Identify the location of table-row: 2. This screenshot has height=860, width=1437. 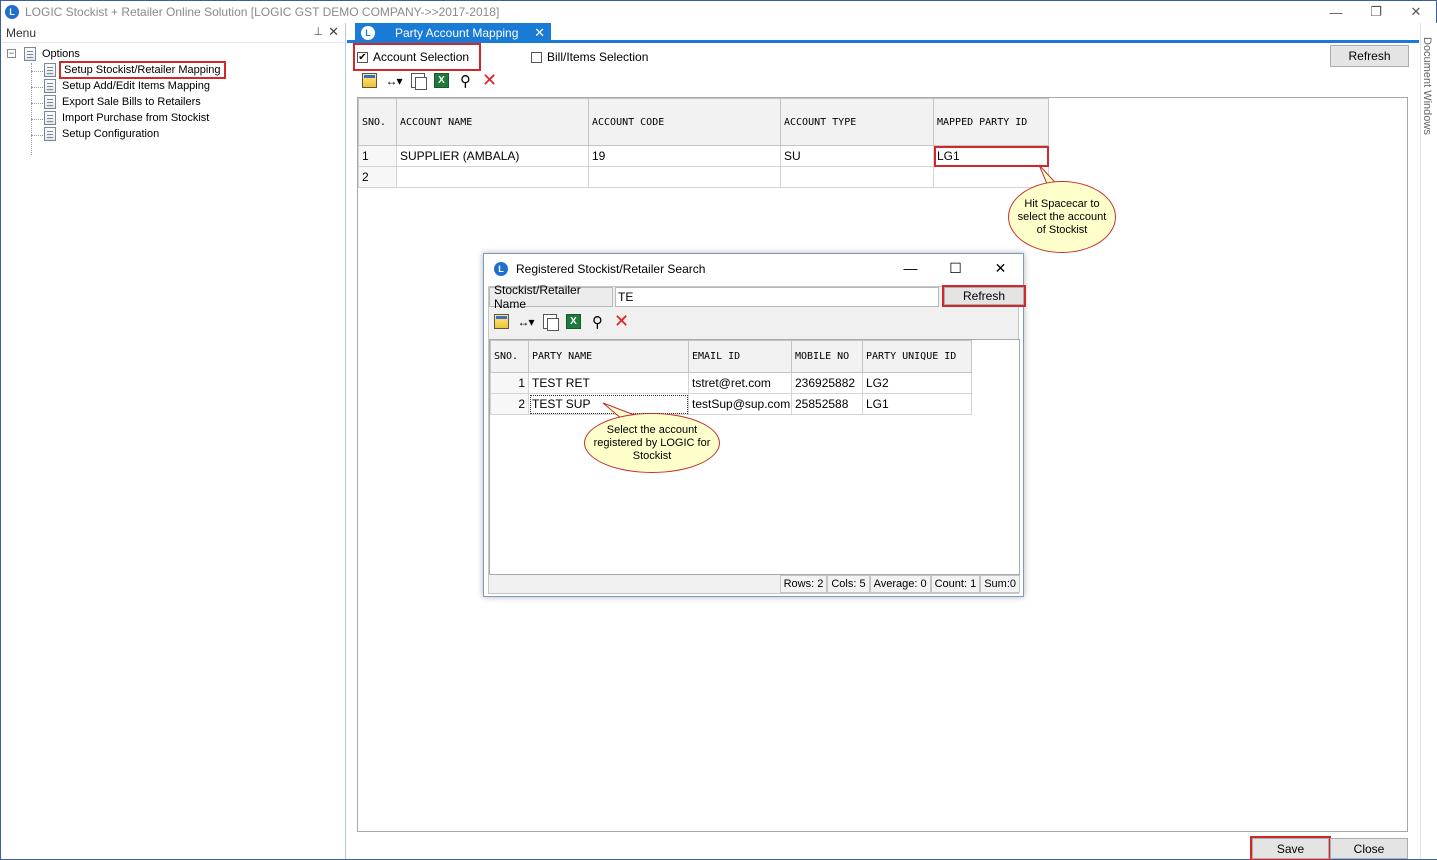
(703, 177).